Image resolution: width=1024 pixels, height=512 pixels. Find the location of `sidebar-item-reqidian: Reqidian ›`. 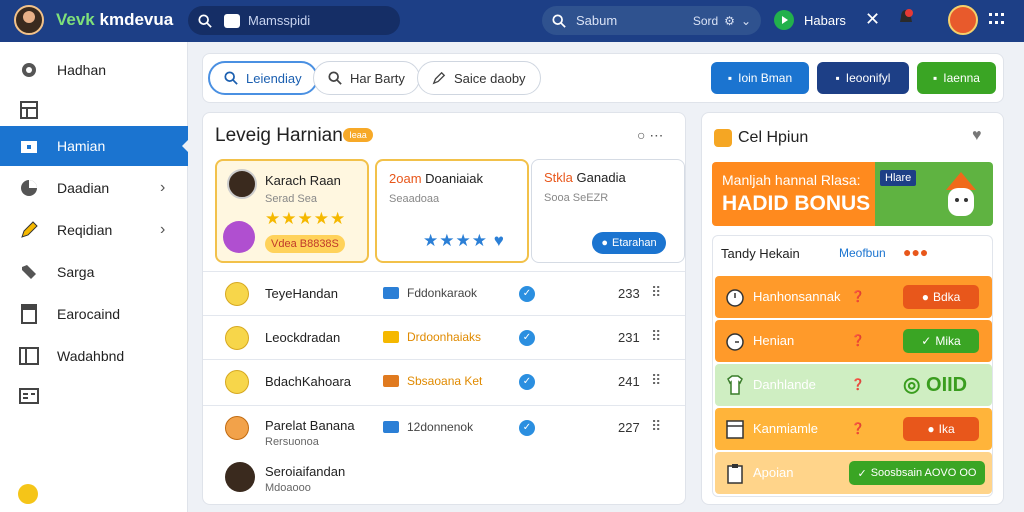

sidebar-item-reqidian: Reqidian › is located at coordinates (94, 230).